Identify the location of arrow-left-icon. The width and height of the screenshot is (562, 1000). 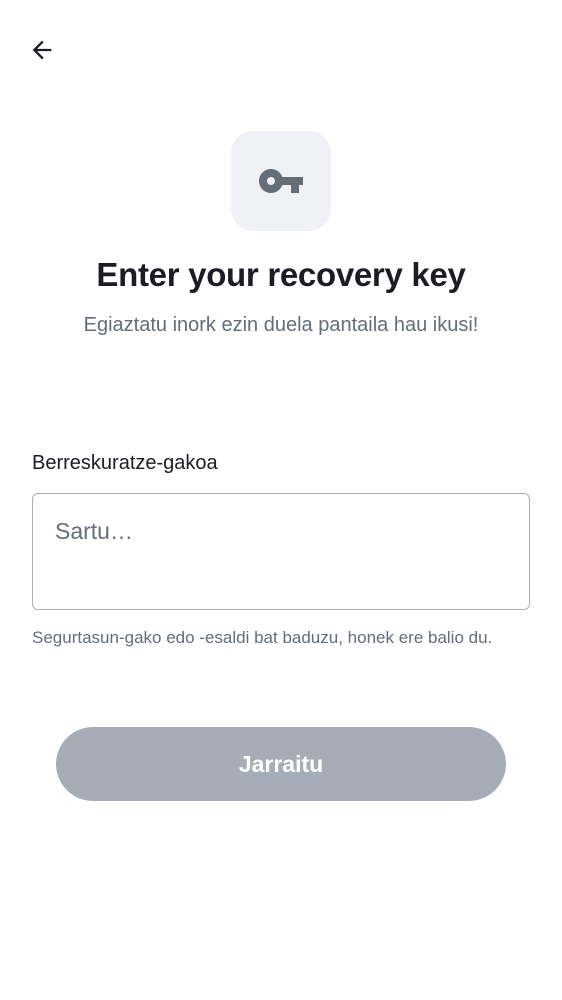
(42, 50).